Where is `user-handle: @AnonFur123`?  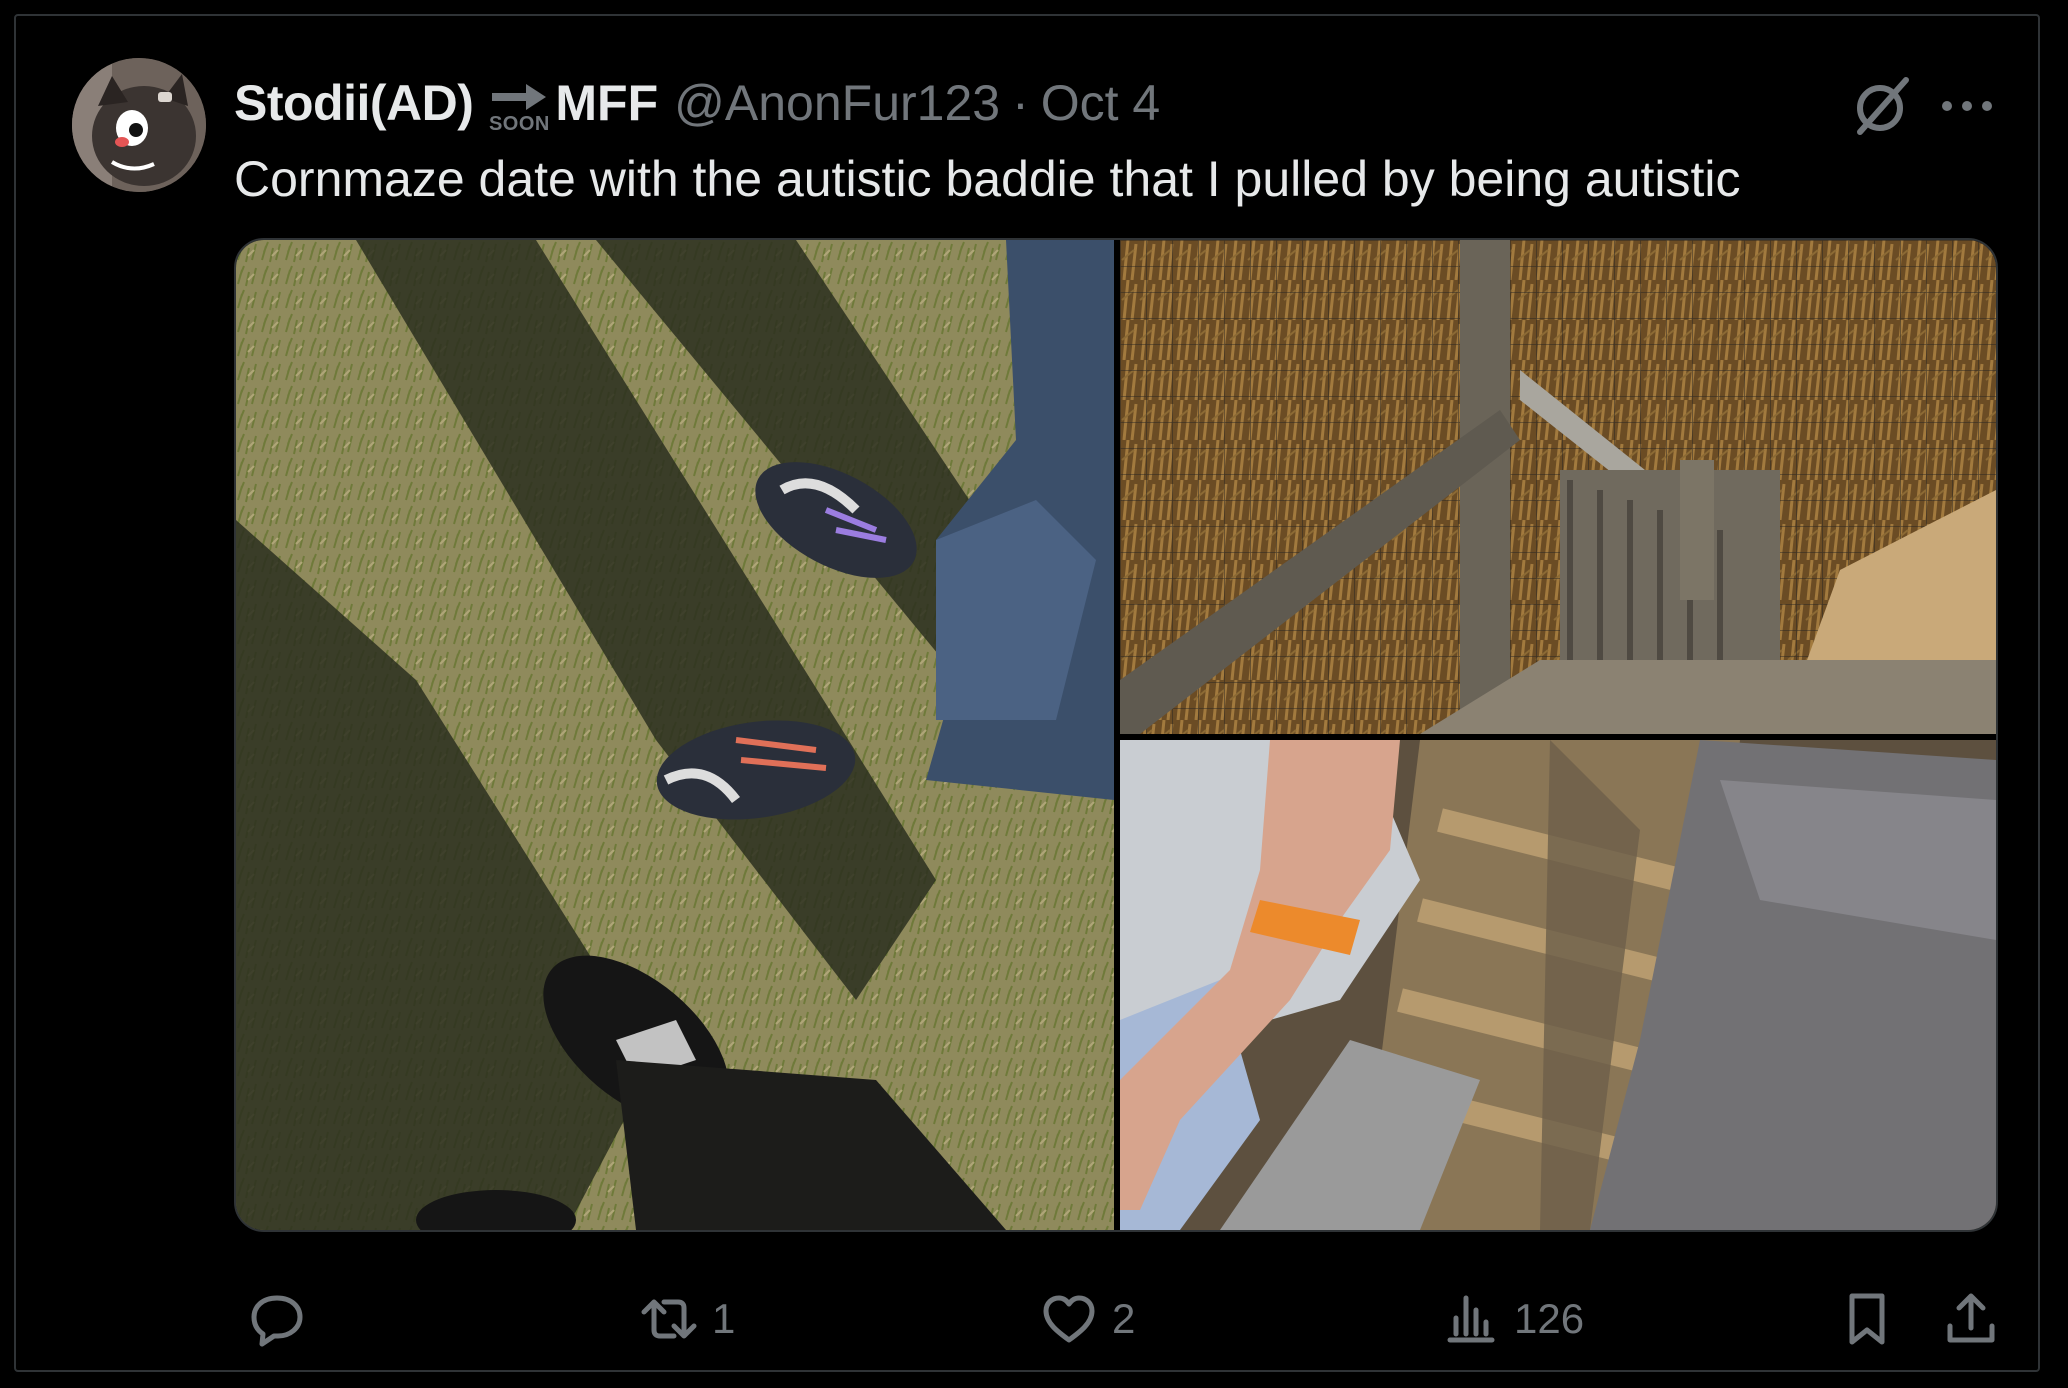 user-handle: @AnonFur123 is located at coordinates (837, 103).